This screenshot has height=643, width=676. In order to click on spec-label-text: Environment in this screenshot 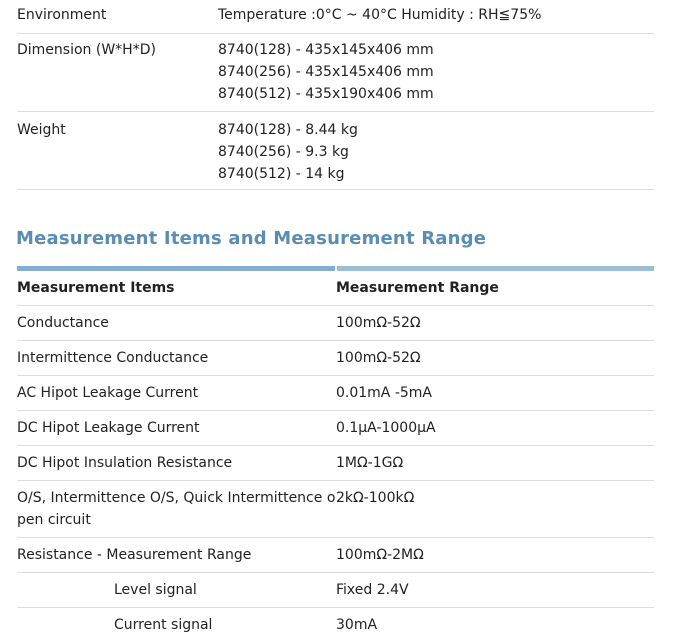, I will do `click(62, 15)`.